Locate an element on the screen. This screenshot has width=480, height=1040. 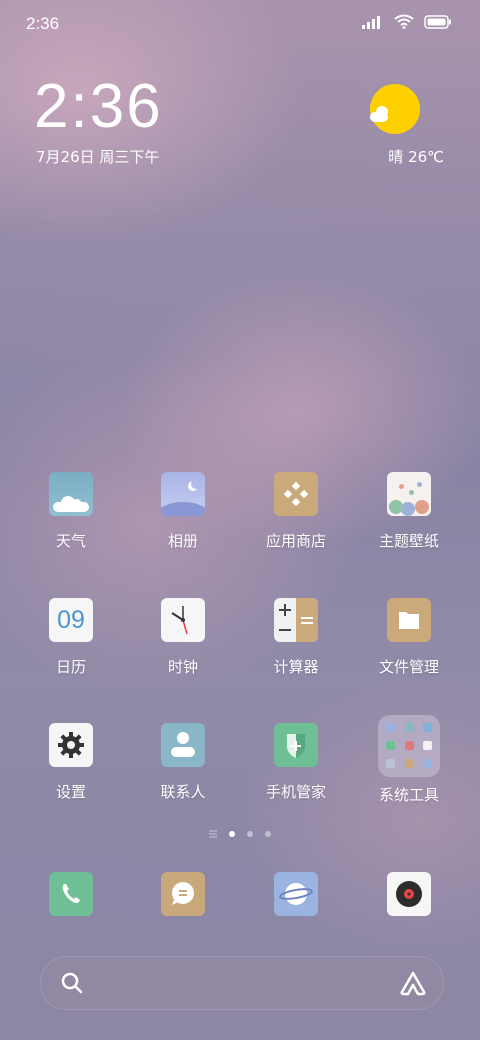
app-calculator: 计算器 is located at coordinates (296, 637).